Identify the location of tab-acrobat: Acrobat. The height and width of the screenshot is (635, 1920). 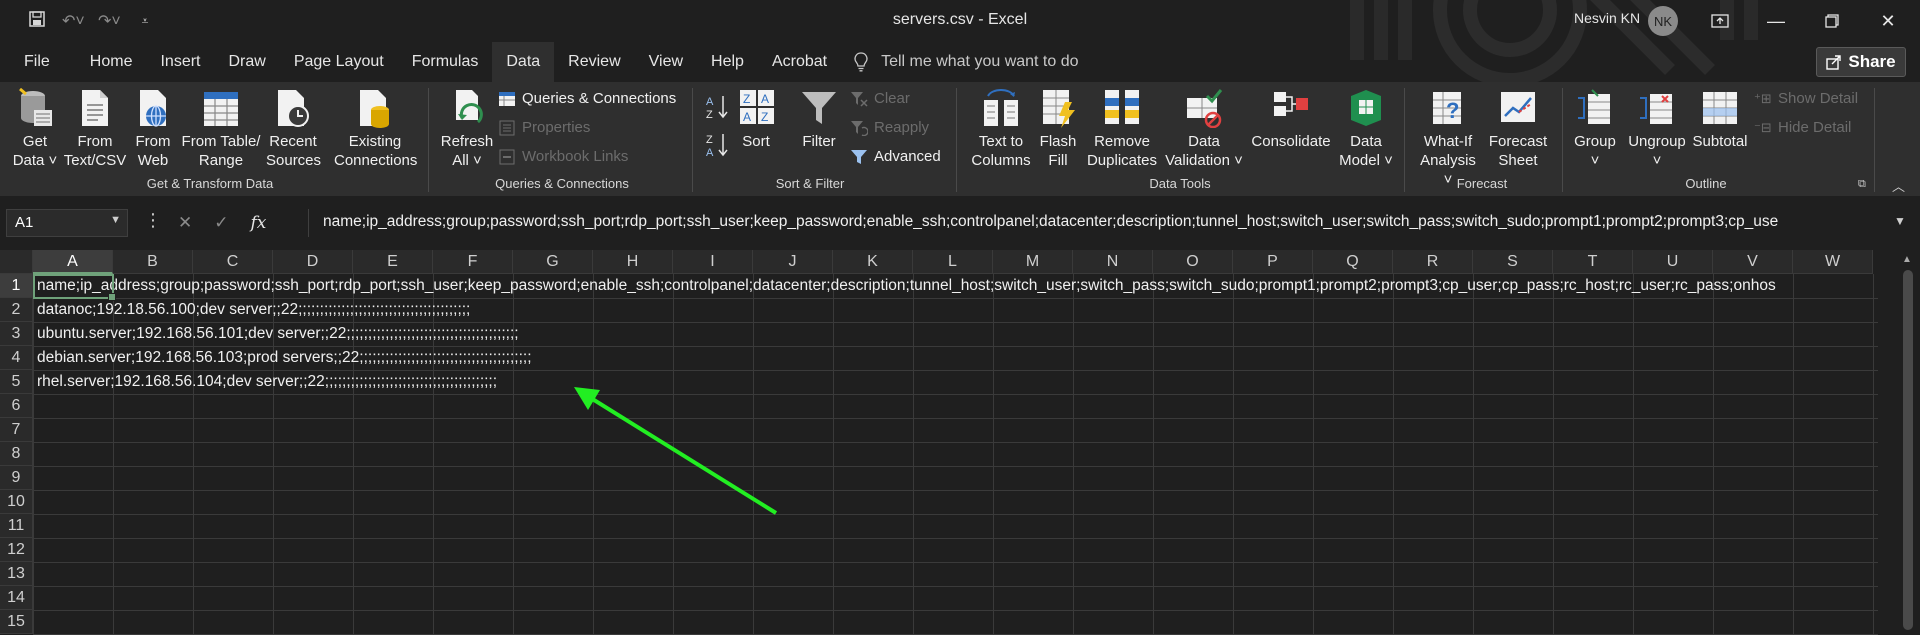
(799, 62).